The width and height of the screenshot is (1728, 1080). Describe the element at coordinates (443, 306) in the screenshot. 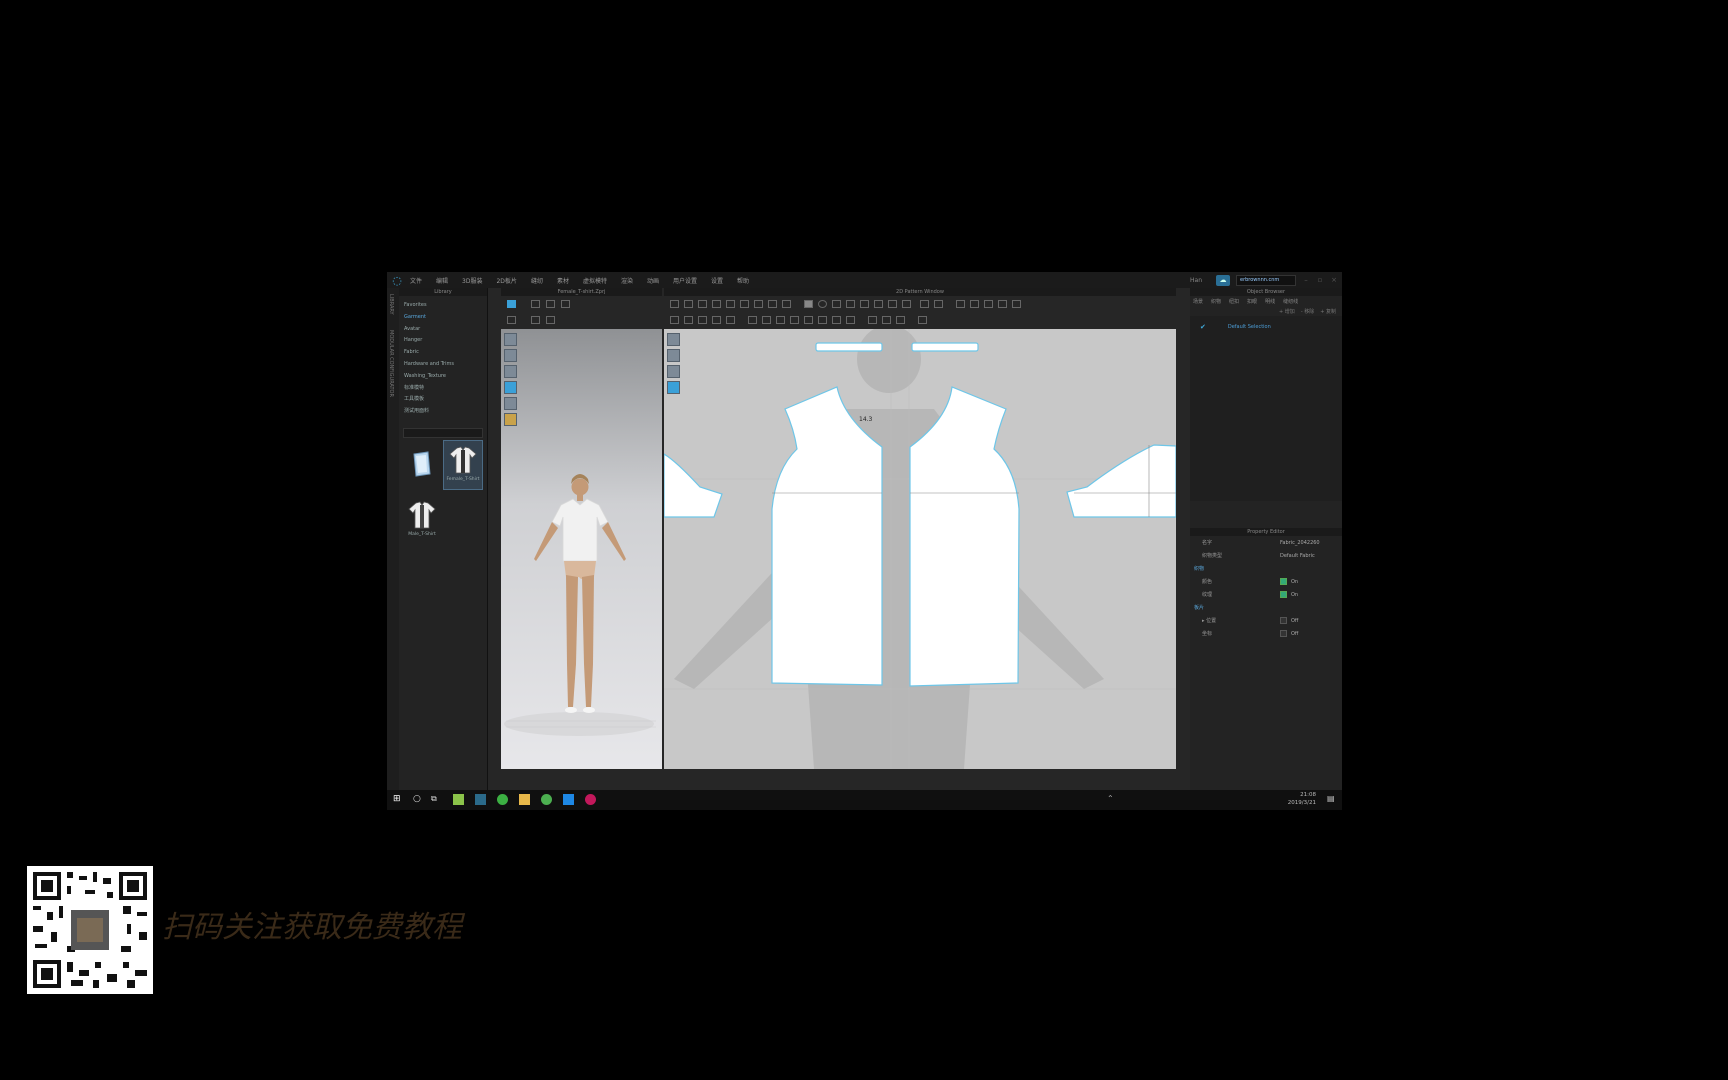

I see `library-item-favorites: Favorites` at that location.